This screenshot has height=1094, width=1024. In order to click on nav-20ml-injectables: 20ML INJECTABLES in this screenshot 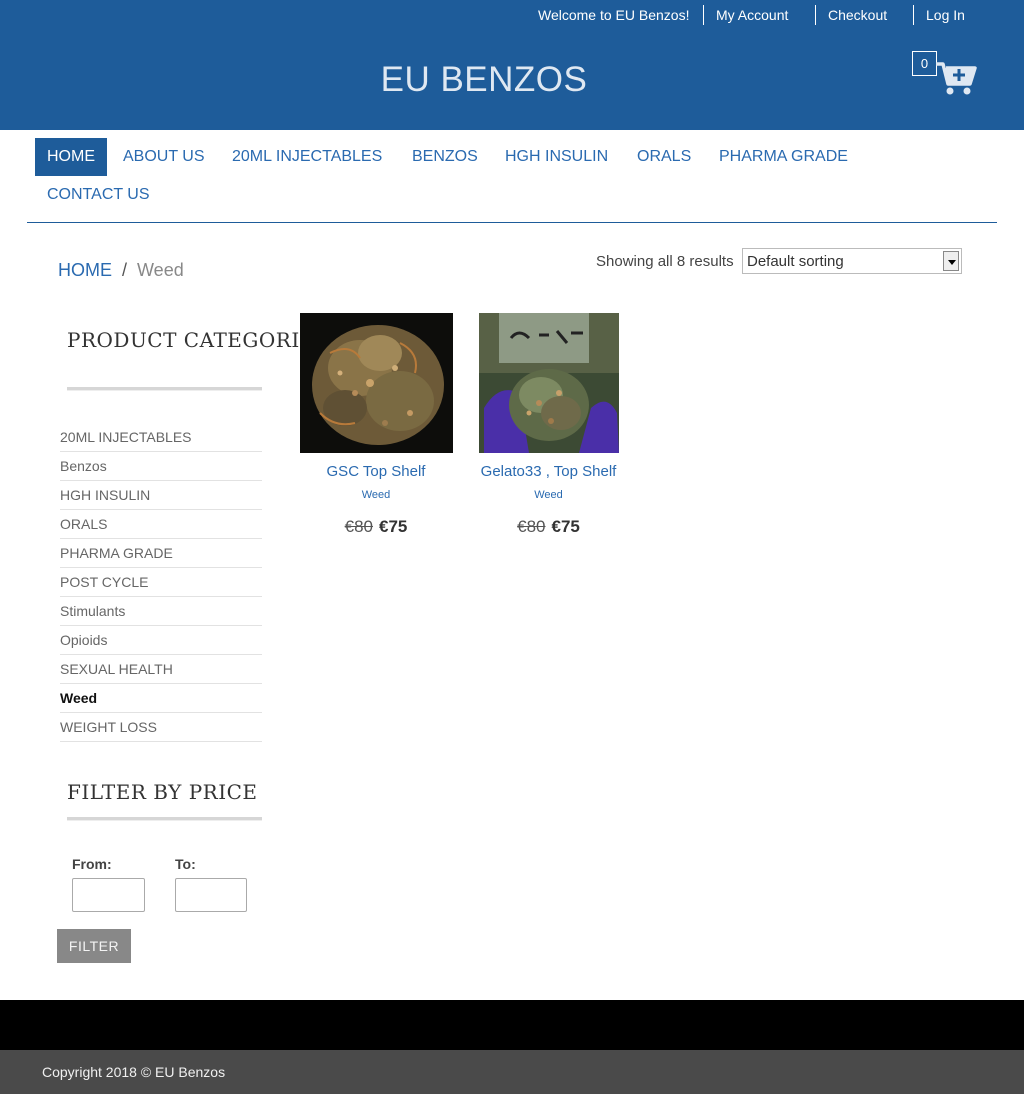, I will do `click(307, 157)`.